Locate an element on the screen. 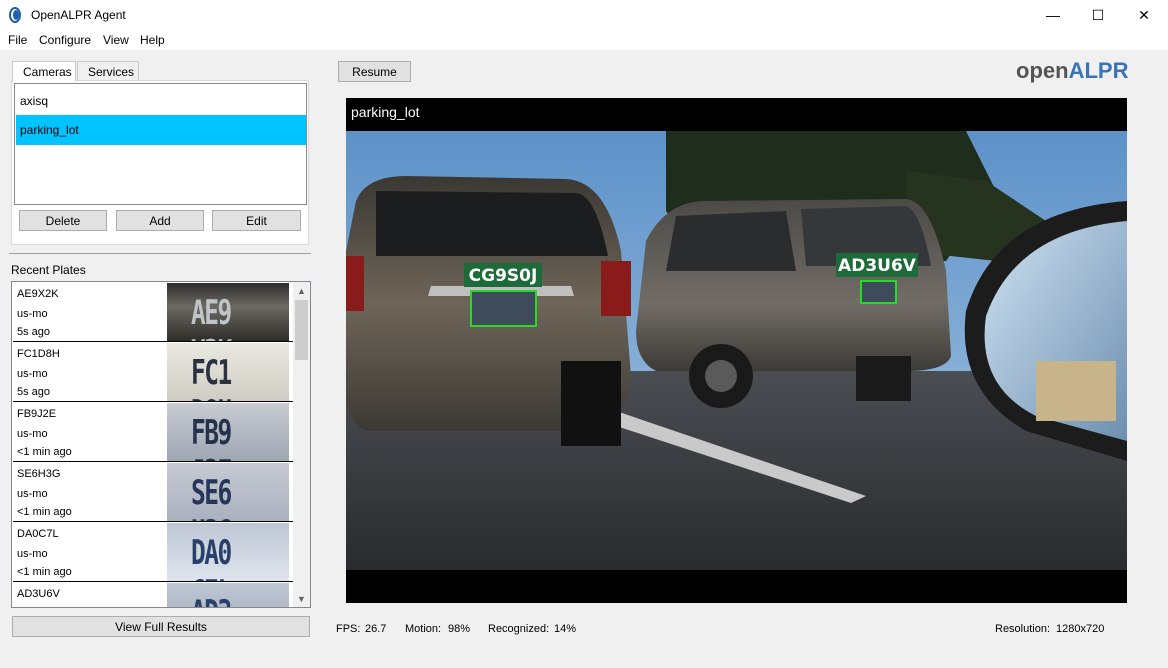 This screenshot has width=1168, height=668. maximize-icon: ☐ is located at coordinates (1098, 14).